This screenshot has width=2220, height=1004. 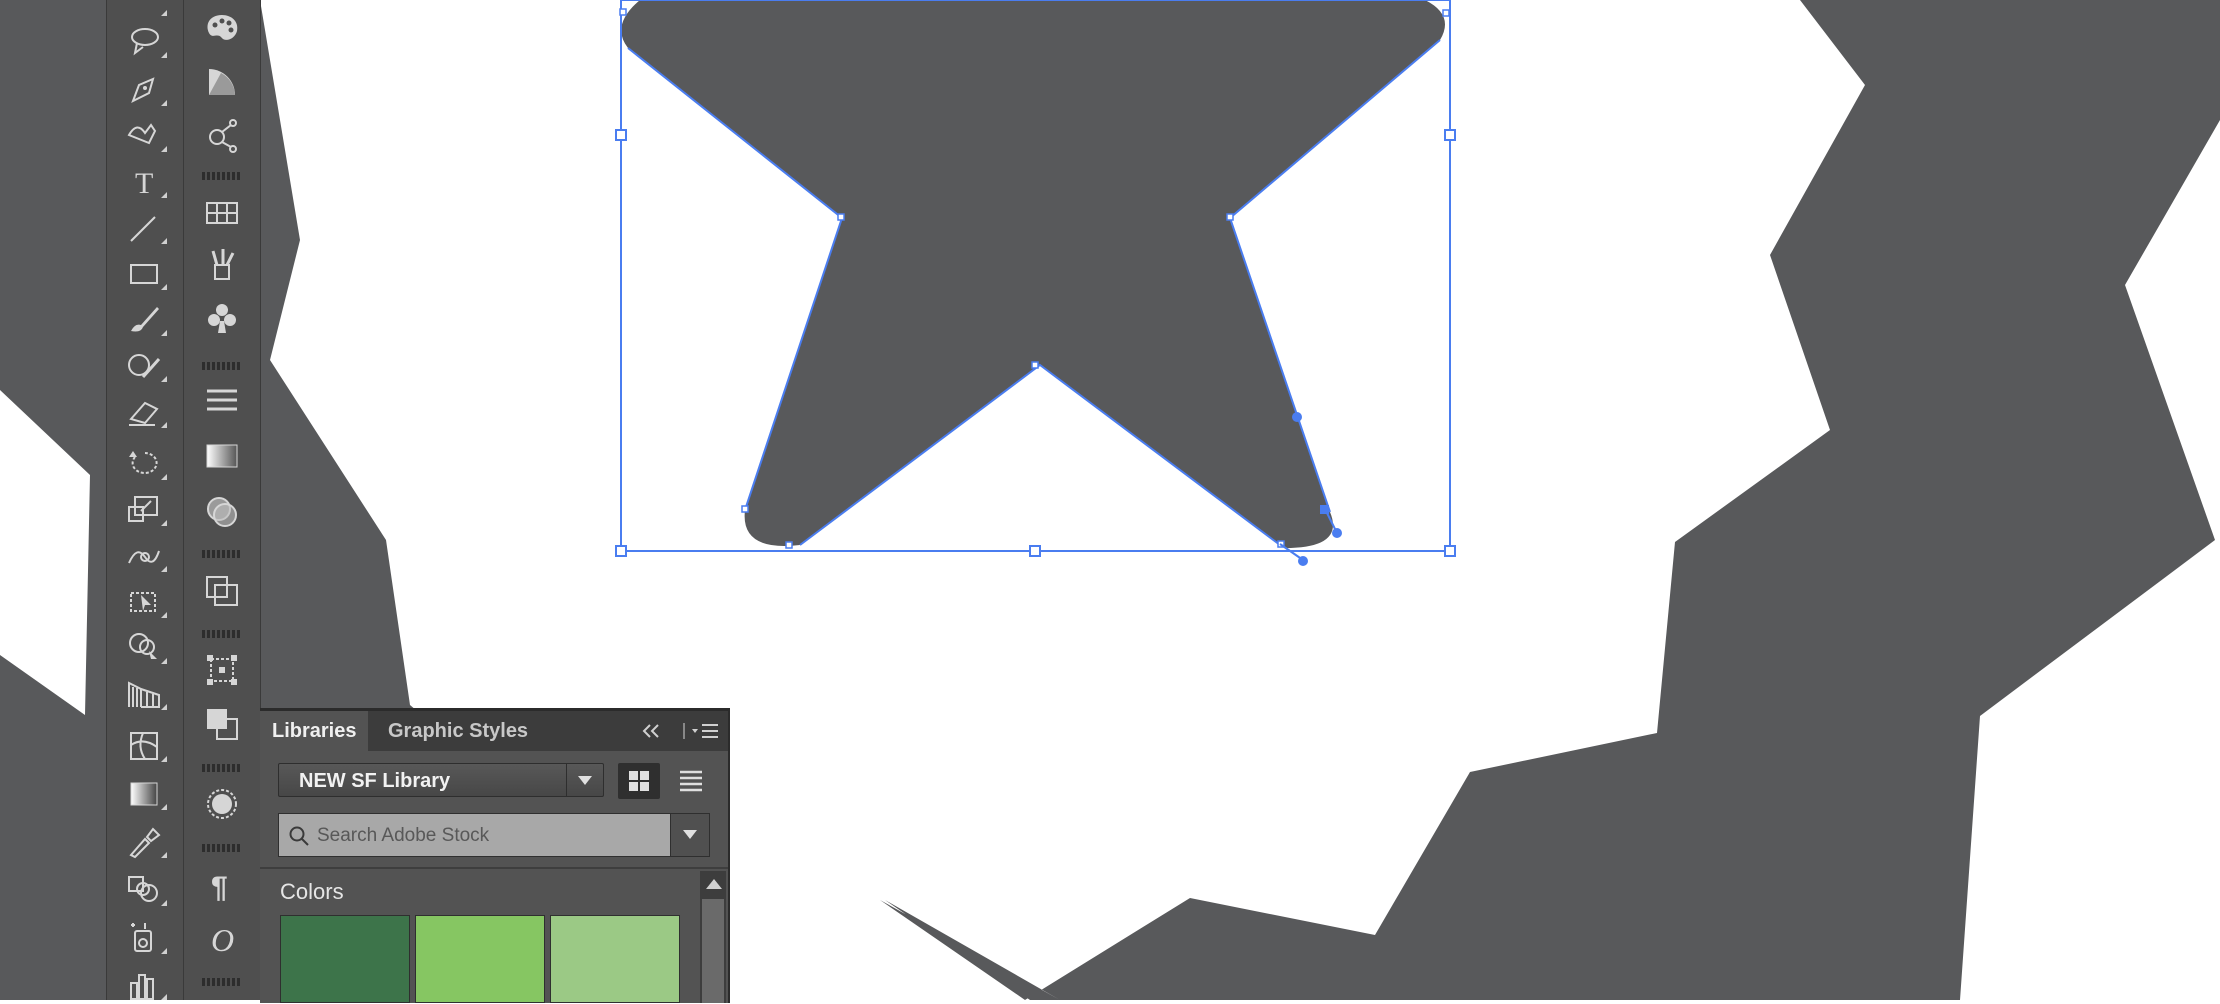 I want to click on lasso-icon, so click(x=144, y=42).